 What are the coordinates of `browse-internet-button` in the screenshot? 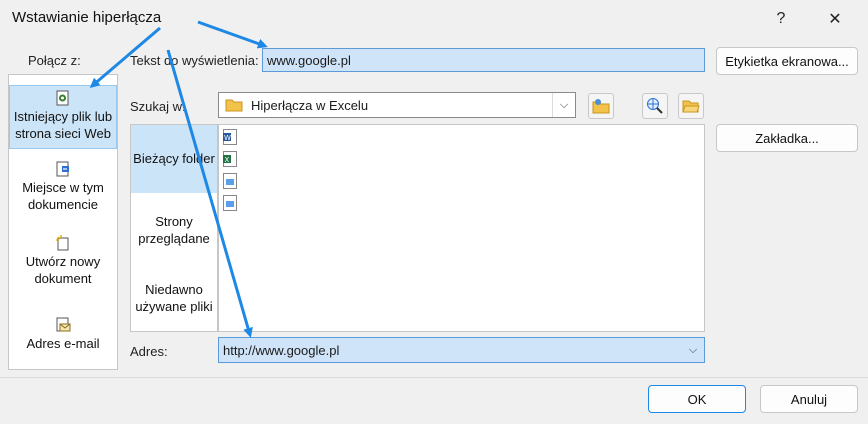 It's located at (655, 106).